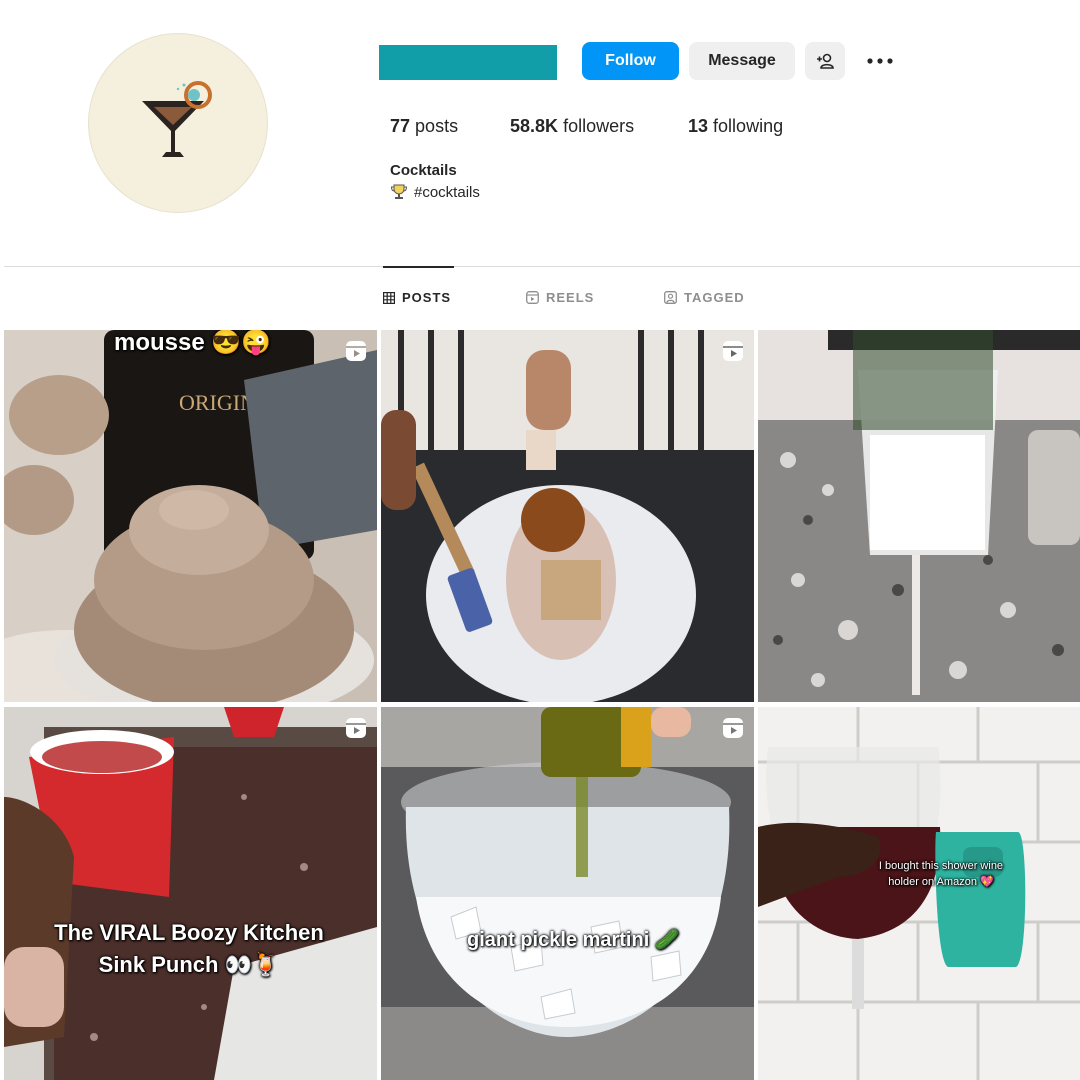  Describe the element at coordinates (468, 62) in the screenshot. I see `username-redacted` at that location.